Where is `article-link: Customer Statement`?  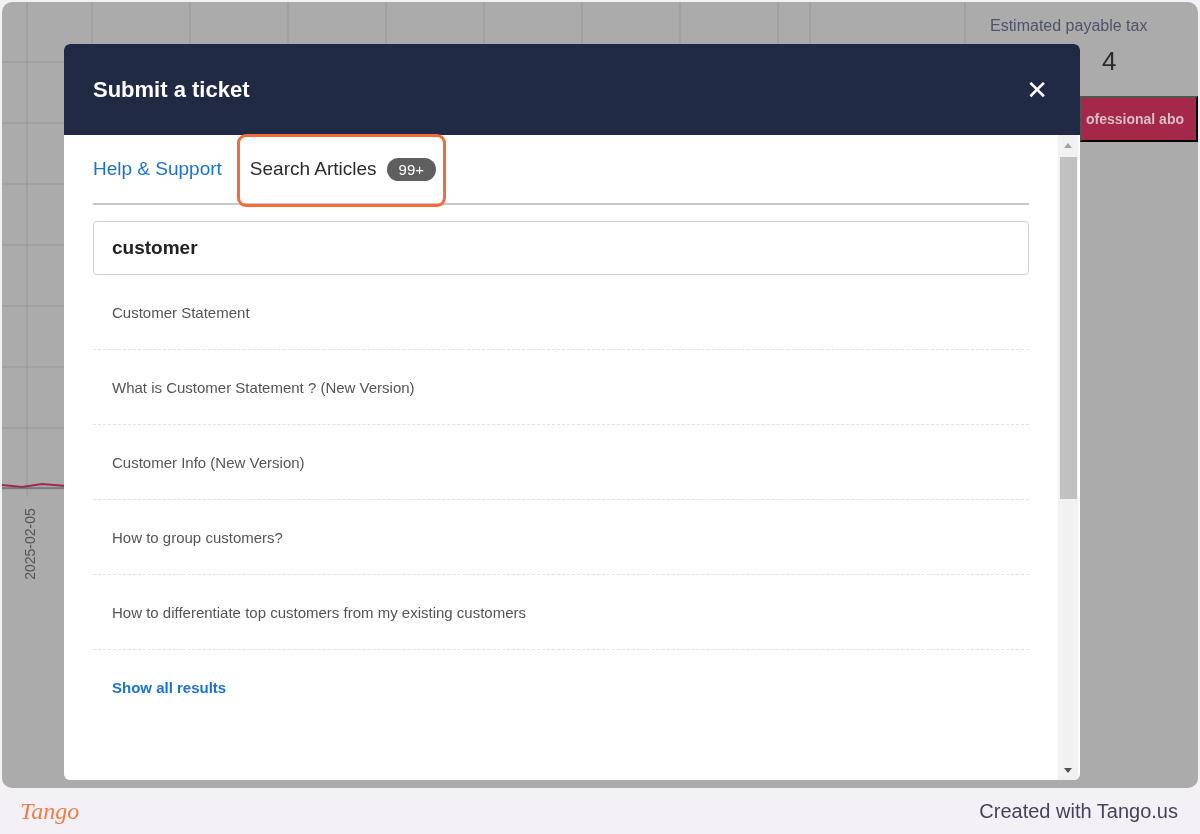
article-link: Customer Statement is located at coordinates (181, 312).